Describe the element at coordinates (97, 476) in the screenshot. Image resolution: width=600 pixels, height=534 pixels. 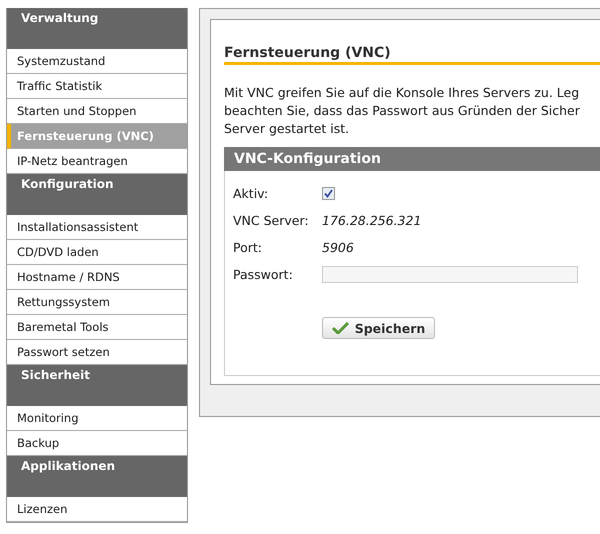
I see `sidebar-group-header: Applikationen` at that location.